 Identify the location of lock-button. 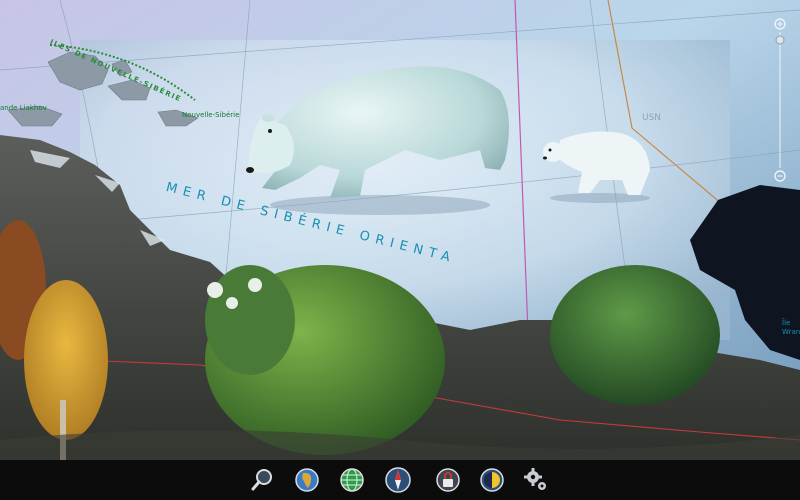
(448, 480).